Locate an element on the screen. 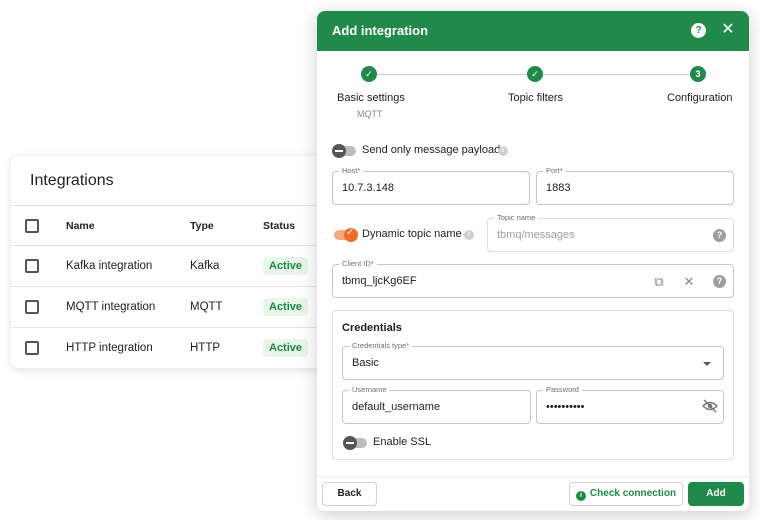 This screenshot has width=760, height=520. step-3-number: 3 is located at coordinates (698, 74).